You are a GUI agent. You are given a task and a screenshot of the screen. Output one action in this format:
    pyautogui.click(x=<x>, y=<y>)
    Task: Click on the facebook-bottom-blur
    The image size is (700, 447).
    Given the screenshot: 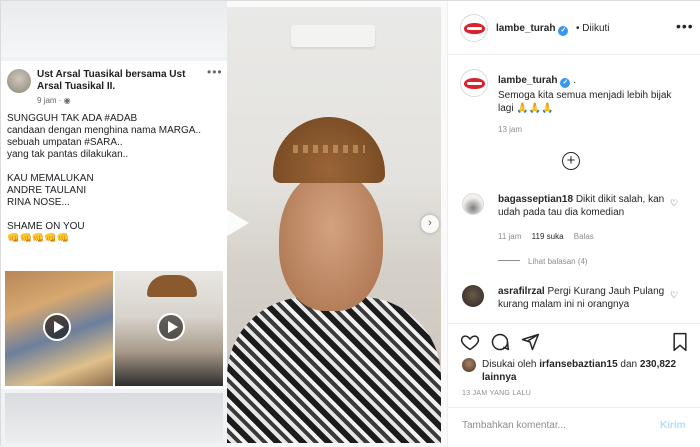 What is the action you would take?
    pyautogui.click(x=114, y=418)
    